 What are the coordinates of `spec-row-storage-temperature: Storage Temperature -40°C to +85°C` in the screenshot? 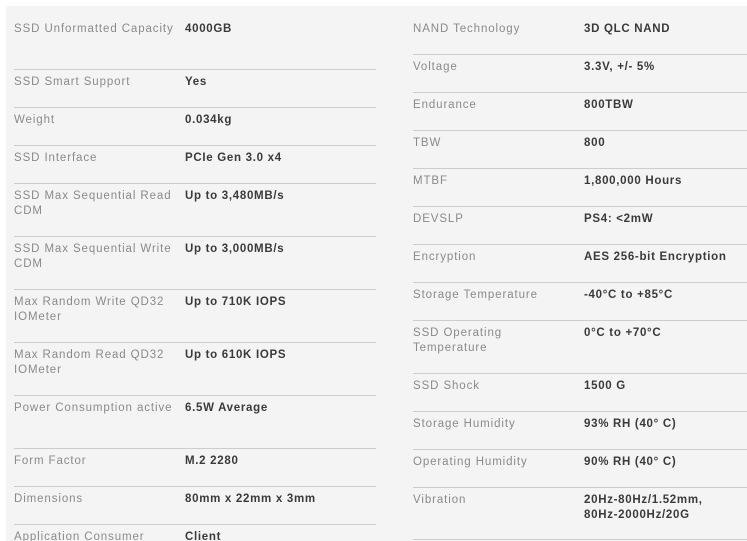 It's located at (580, 302).